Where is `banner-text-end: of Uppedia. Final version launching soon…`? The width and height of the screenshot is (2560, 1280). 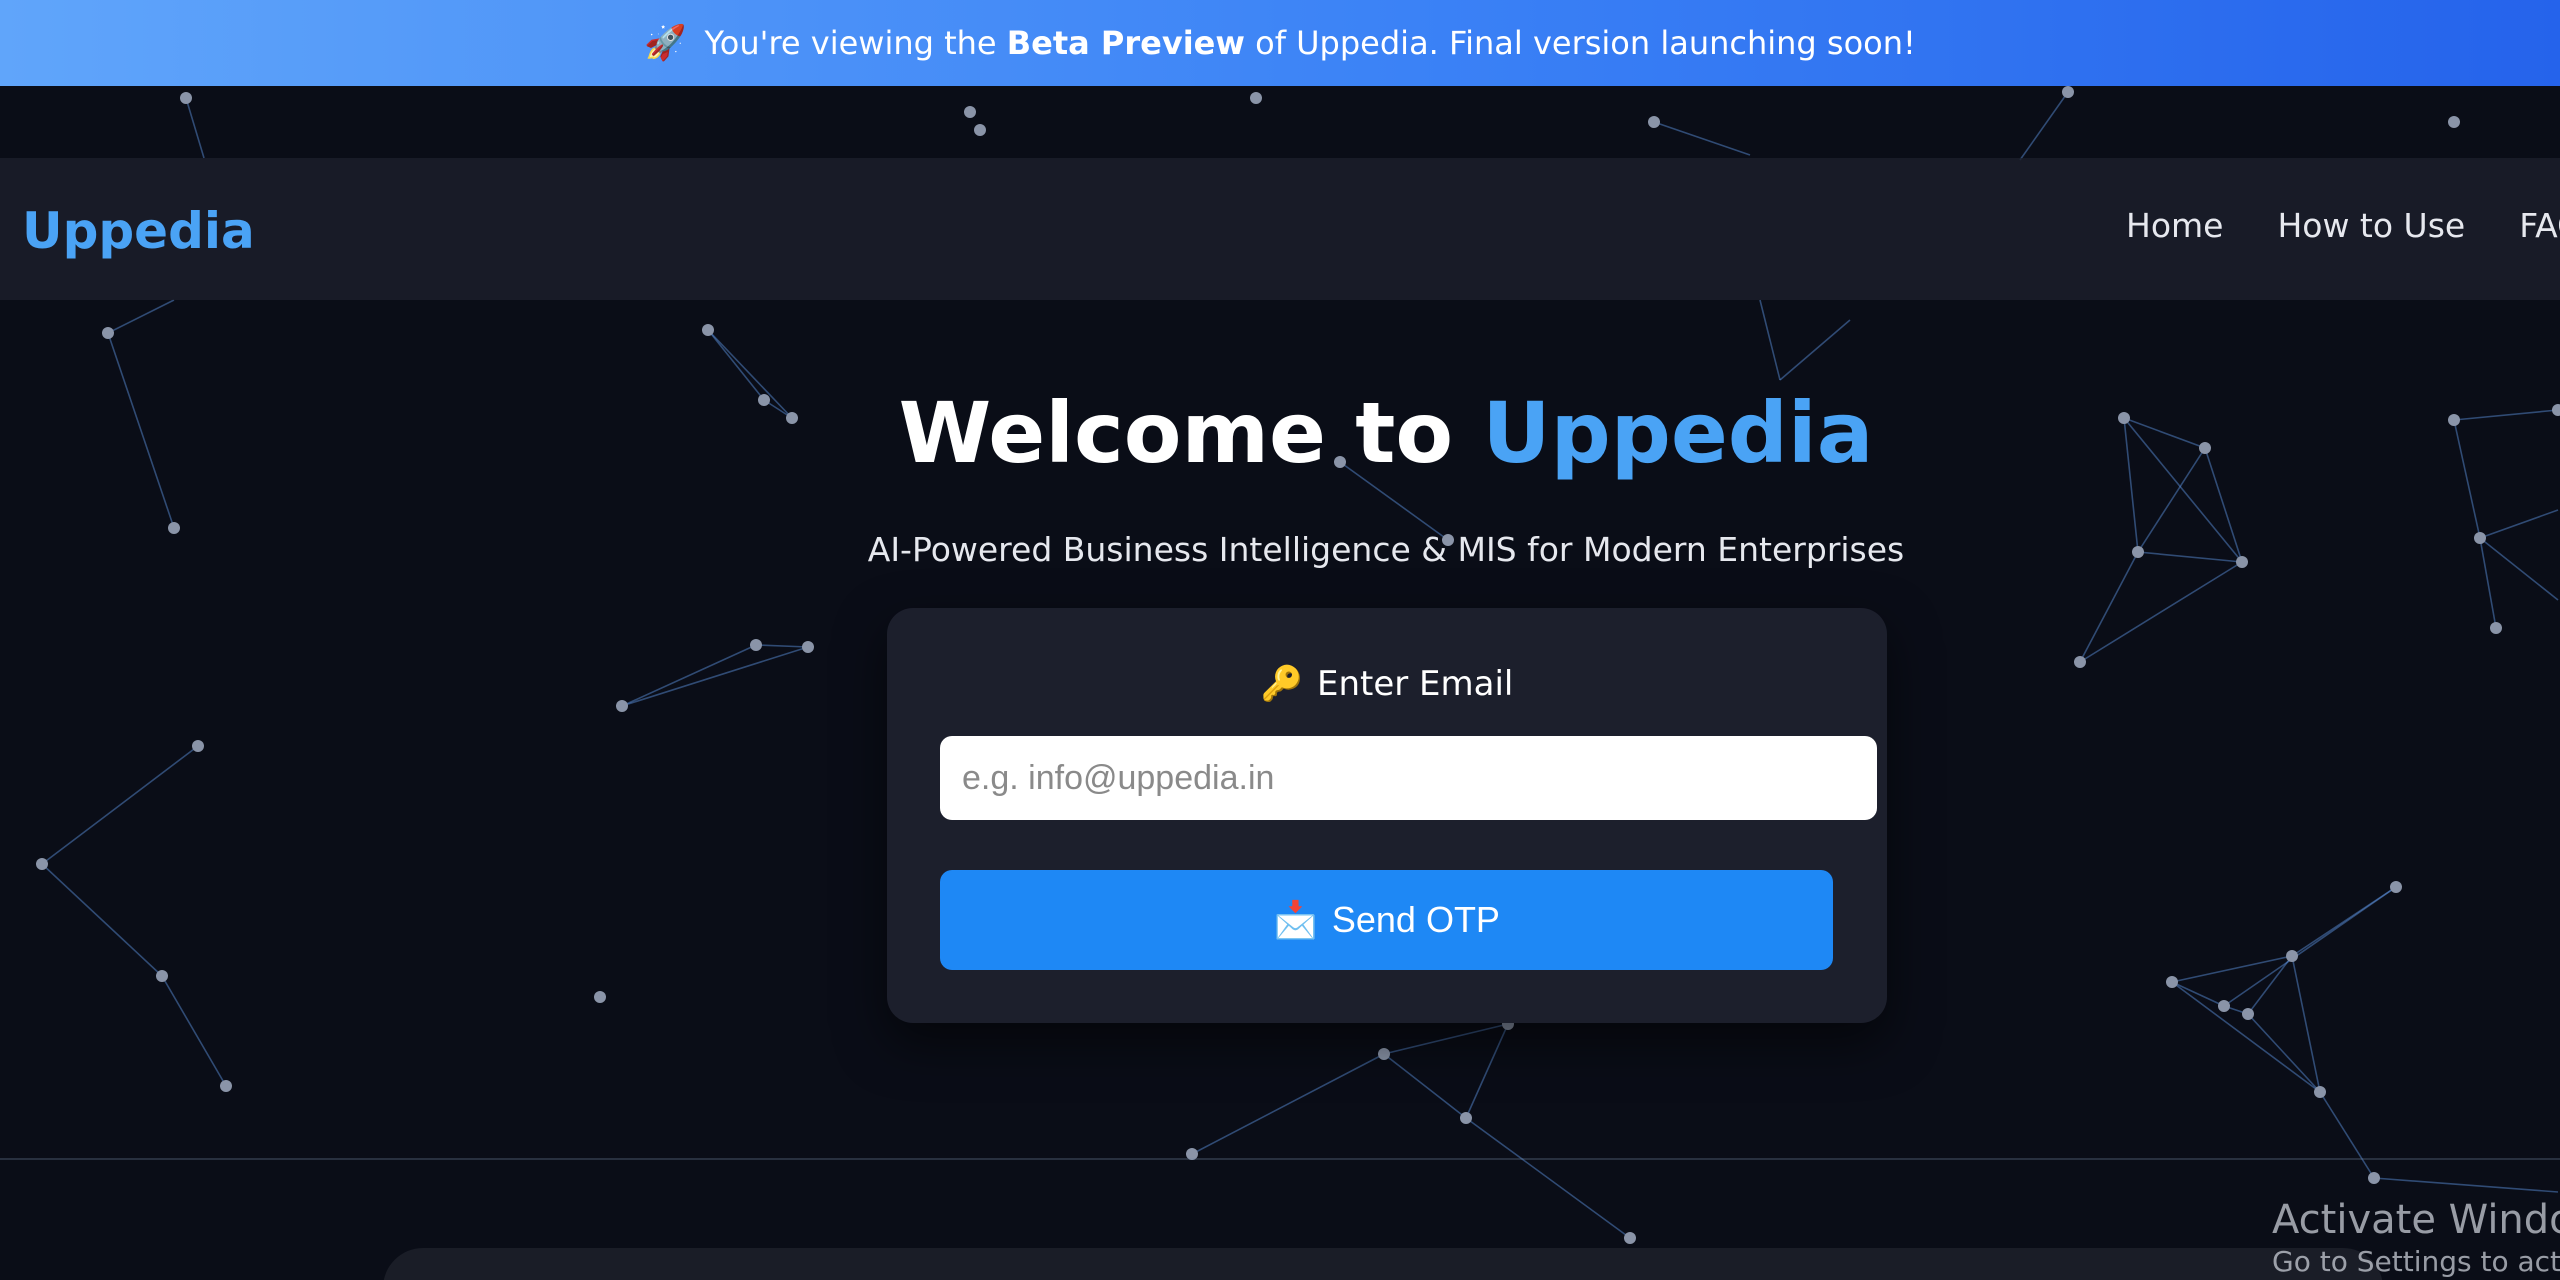 banner-text-end: of Uppedia. Final version launching soon… is located at coordinates (1580, 43).